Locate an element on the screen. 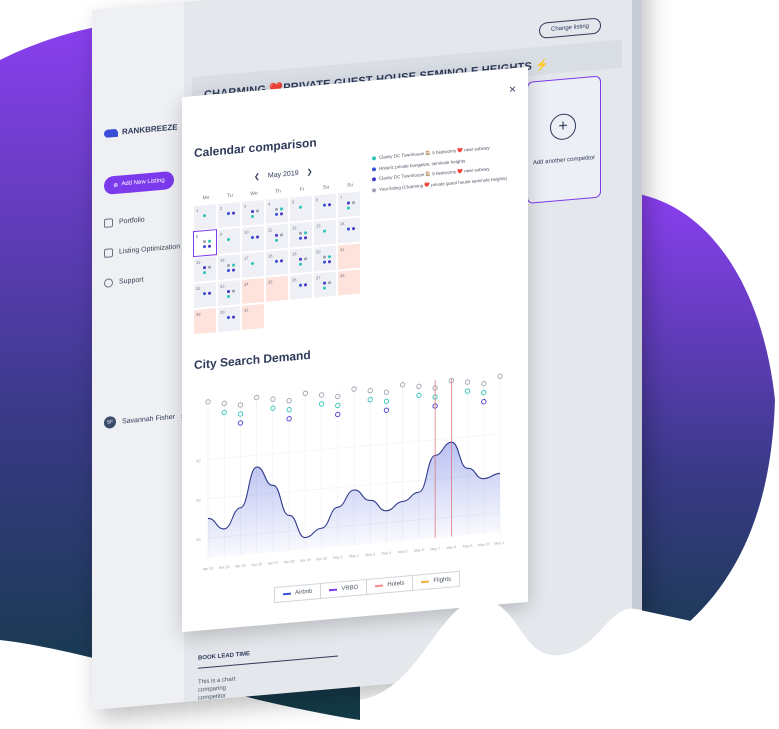 The image size is (779, 729). close-icon: × is located at coordinates (512, 89).